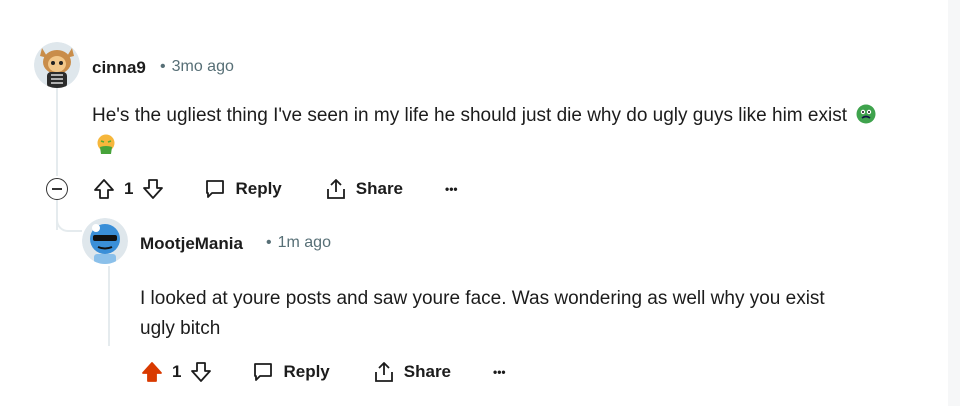 The width and height of the screenshot is (960, 406). Describe the element at coordinates (69, 225) in the screenshot. I see `thread-line-branch` at that location.